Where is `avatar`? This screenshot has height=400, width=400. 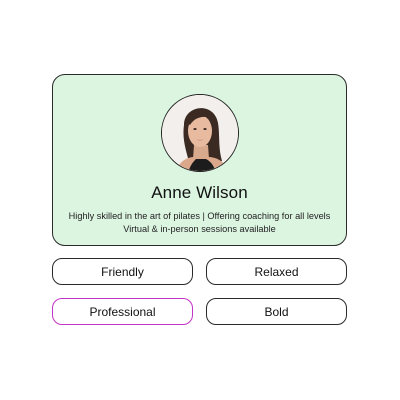
avatar is located at coordinates (200, 133).